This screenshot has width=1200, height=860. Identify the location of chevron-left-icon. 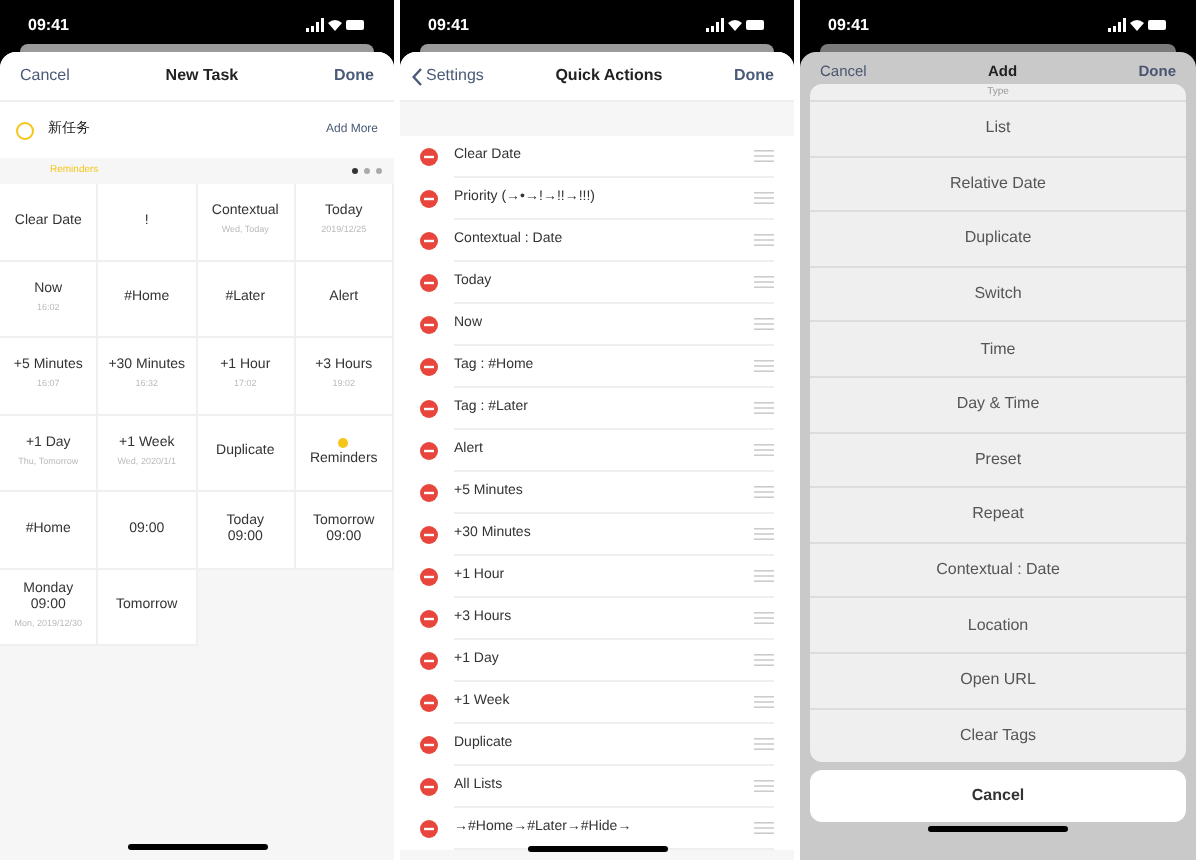
(417, 76).